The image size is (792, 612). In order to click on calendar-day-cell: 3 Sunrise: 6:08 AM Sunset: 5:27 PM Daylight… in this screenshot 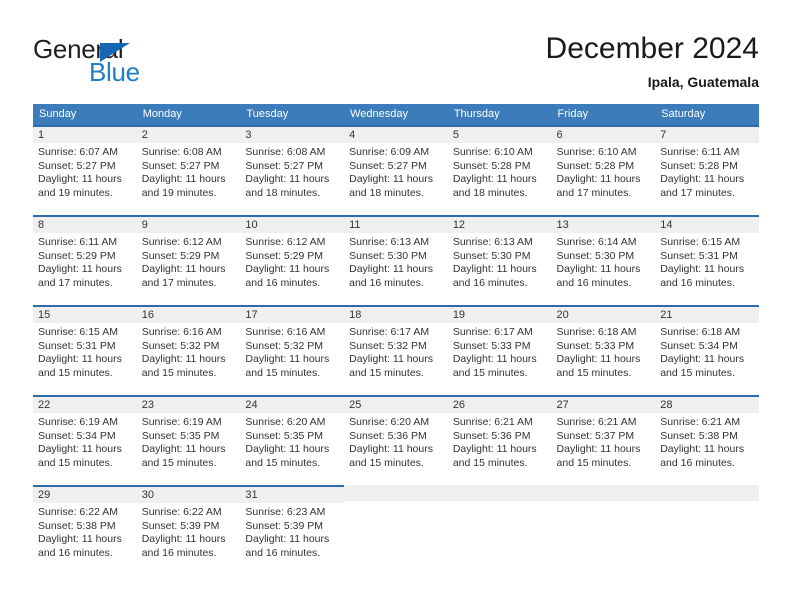, I will do `click(292, 166)`.